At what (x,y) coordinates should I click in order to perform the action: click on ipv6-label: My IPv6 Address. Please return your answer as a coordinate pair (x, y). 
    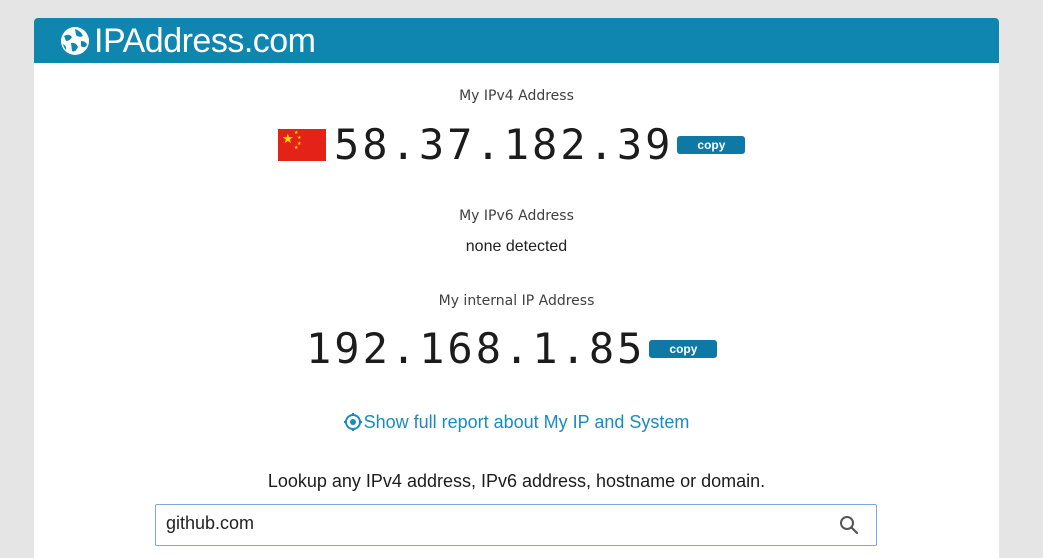
    Looking at the image, I should click on (516, 216).